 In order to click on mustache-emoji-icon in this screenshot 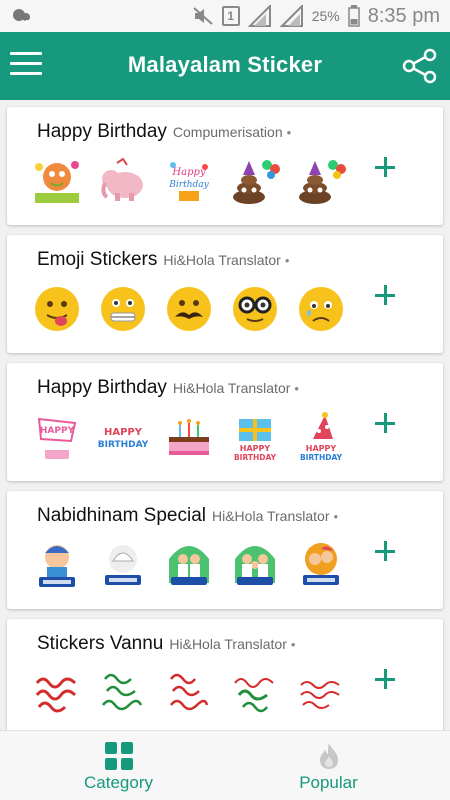, I will do `click(189, 309)`.